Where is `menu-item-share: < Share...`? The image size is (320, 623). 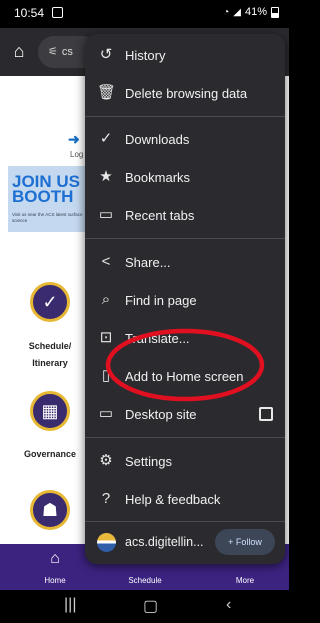
menu-item-share: < Share... is located at coordinates (185, 263).